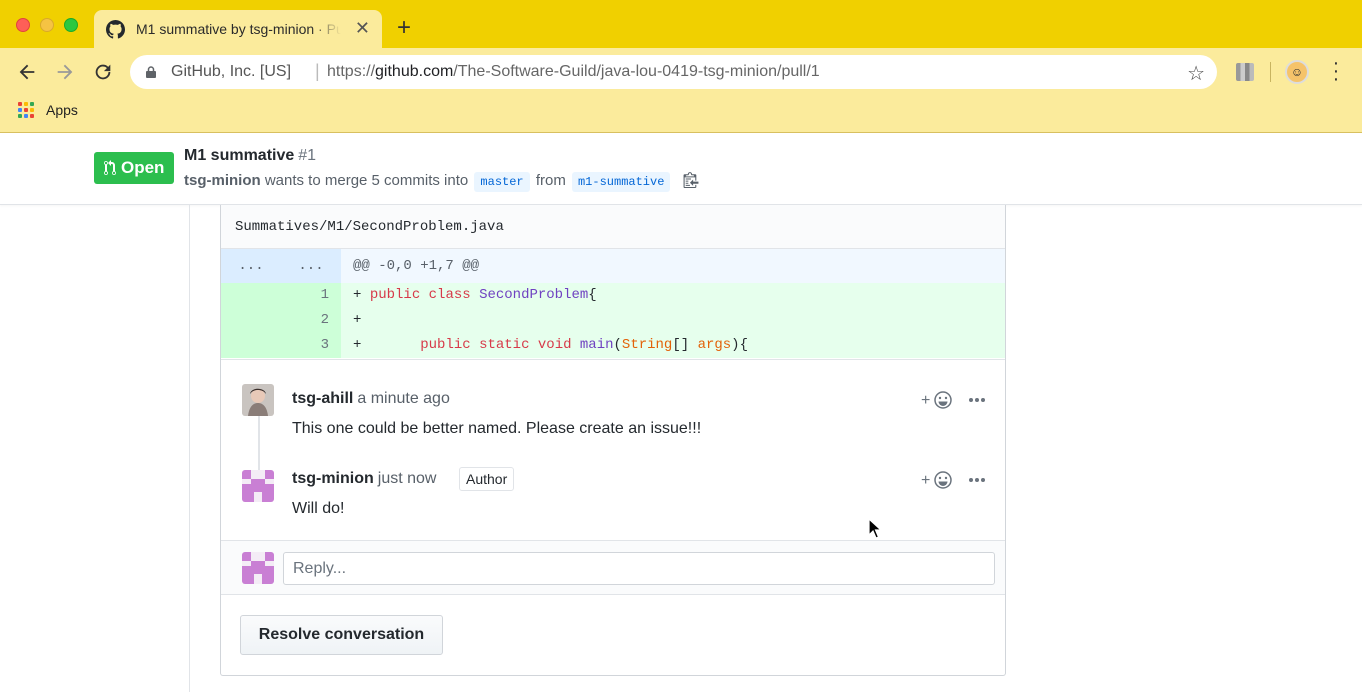  Describe the element at coordinates (115, 29) in the screenshot. I see `github-icon` at that location.